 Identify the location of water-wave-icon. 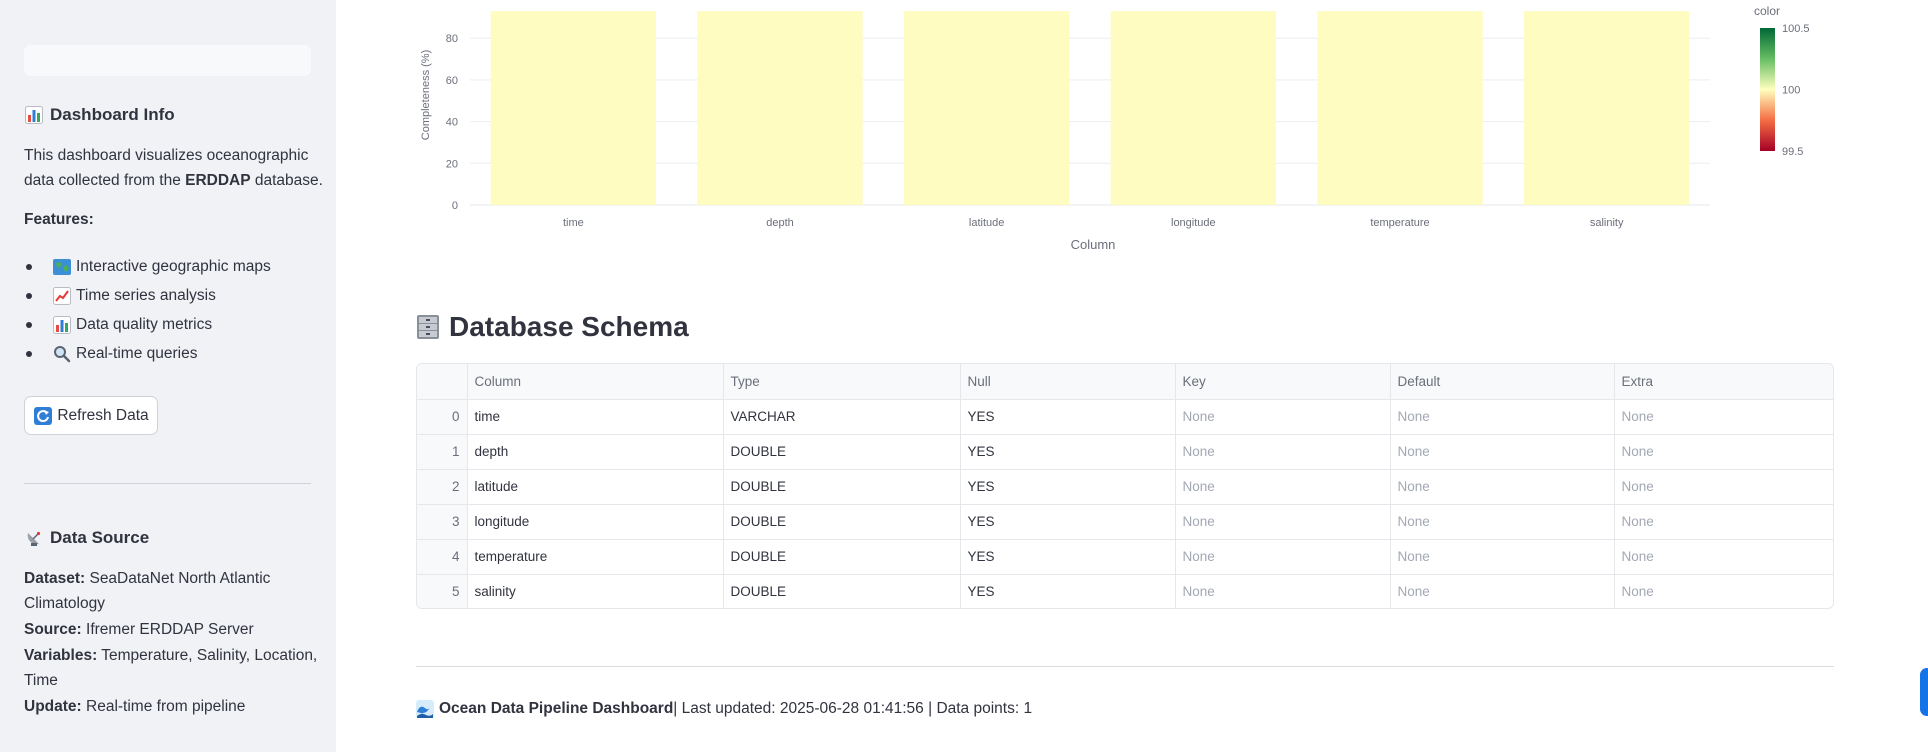
(425, 709).